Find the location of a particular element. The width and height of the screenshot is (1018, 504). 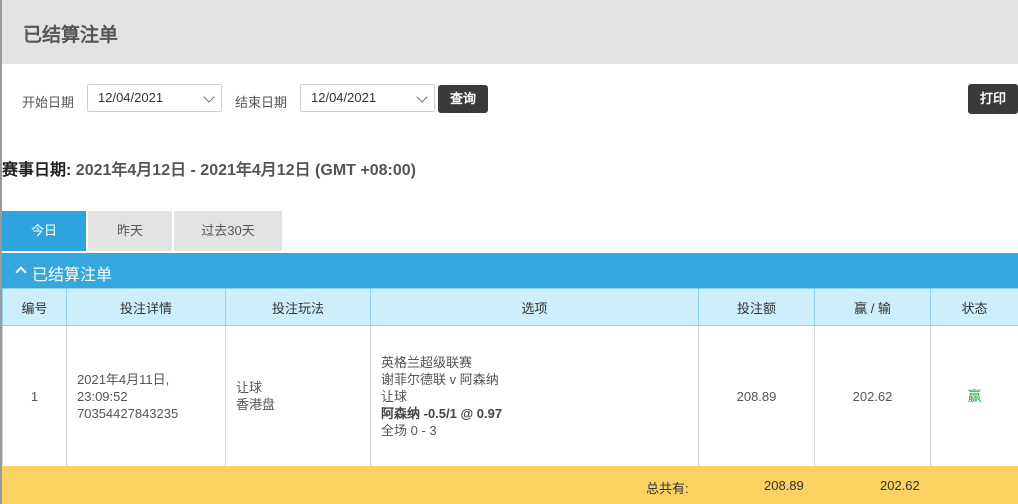

end-date-value: 12/04/2021 is located at coordinates (344, 97).